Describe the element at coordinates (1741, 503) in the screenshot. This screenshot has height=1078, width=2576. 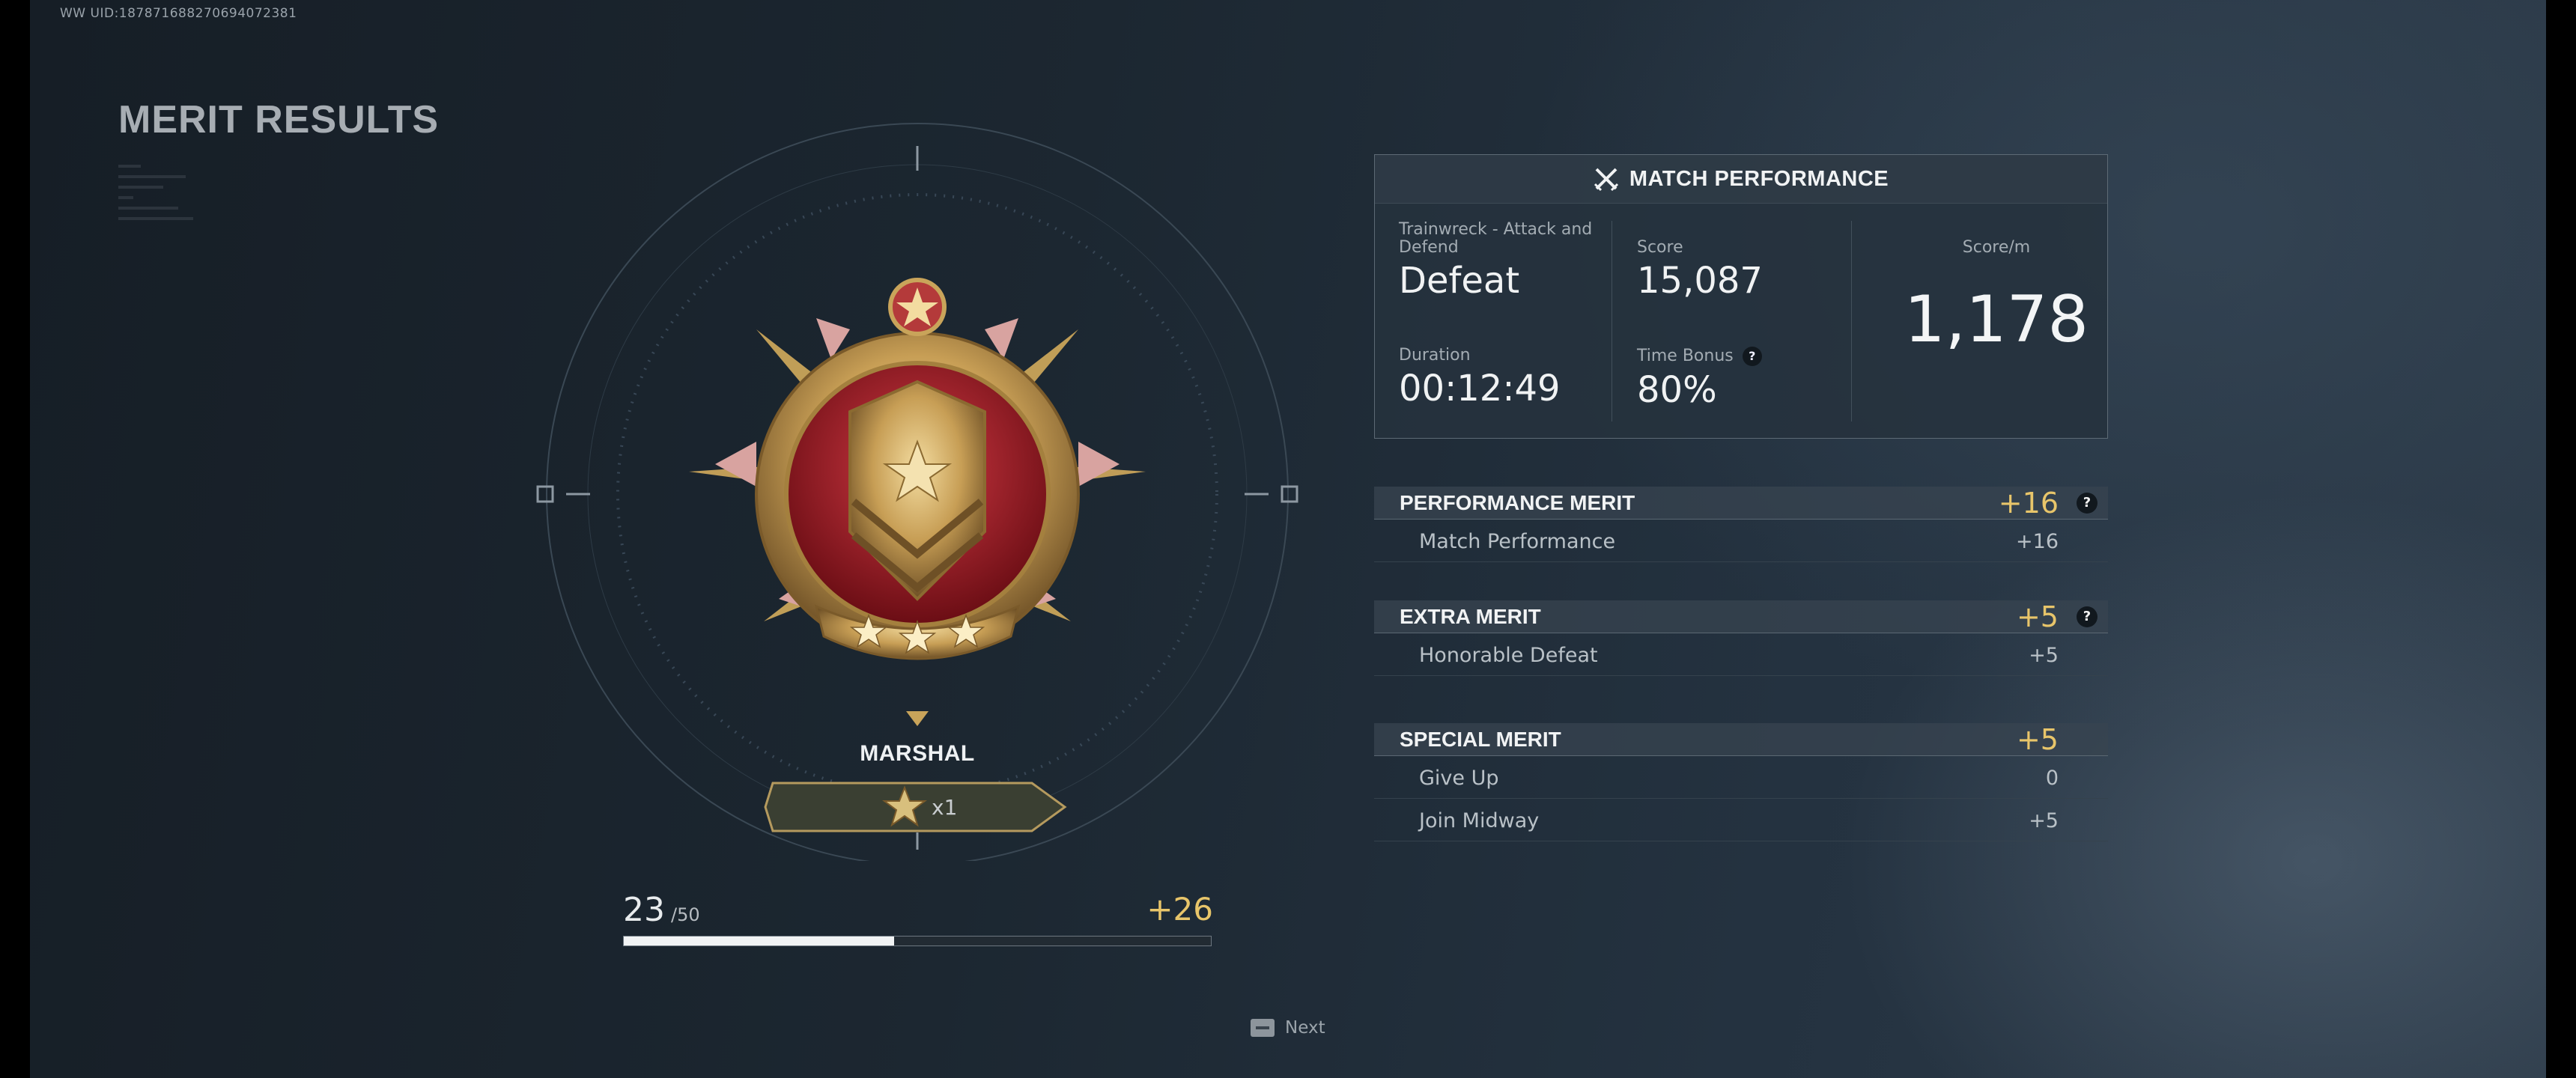
I see `performance-merit-header: PERFORMANCE MERIT +16 ?` at that location.